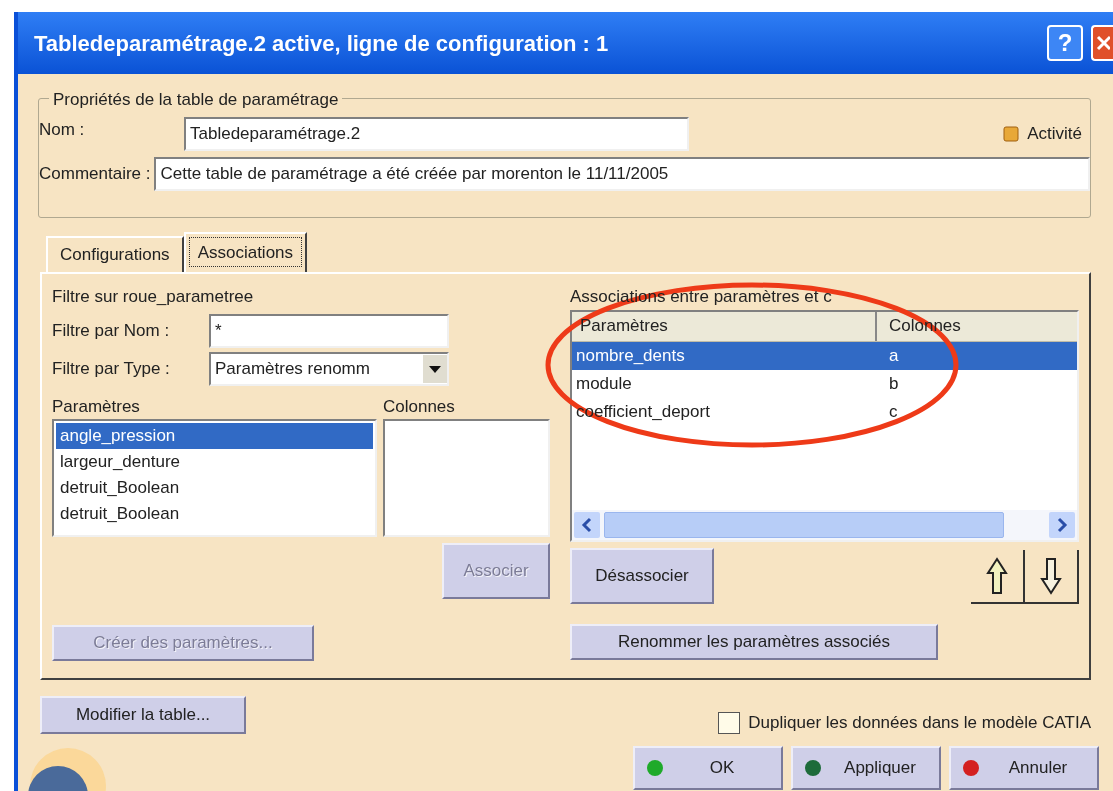 This screenshot has width=1113, height=791. What do you see at coordinates (587, 524) in the screenshot?
I see `scroll-left-icon` at bounding box center [587, 524].